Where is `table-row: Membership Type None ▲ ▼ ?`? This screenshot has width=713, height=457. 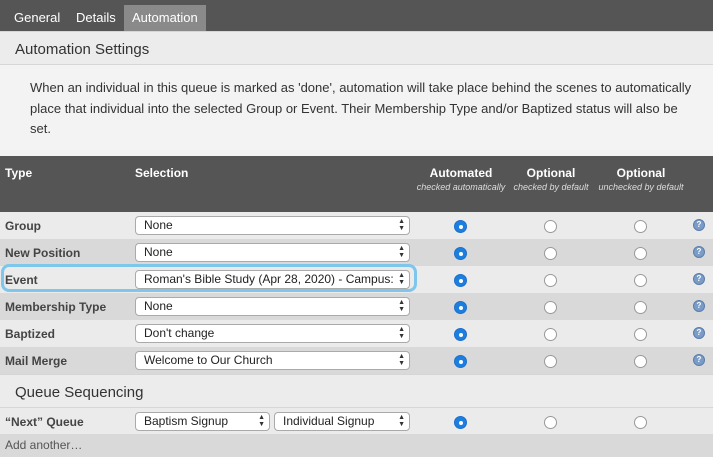 table-row: Membership Type None ▲ ▼ ? is located at coordinates (356, 306).